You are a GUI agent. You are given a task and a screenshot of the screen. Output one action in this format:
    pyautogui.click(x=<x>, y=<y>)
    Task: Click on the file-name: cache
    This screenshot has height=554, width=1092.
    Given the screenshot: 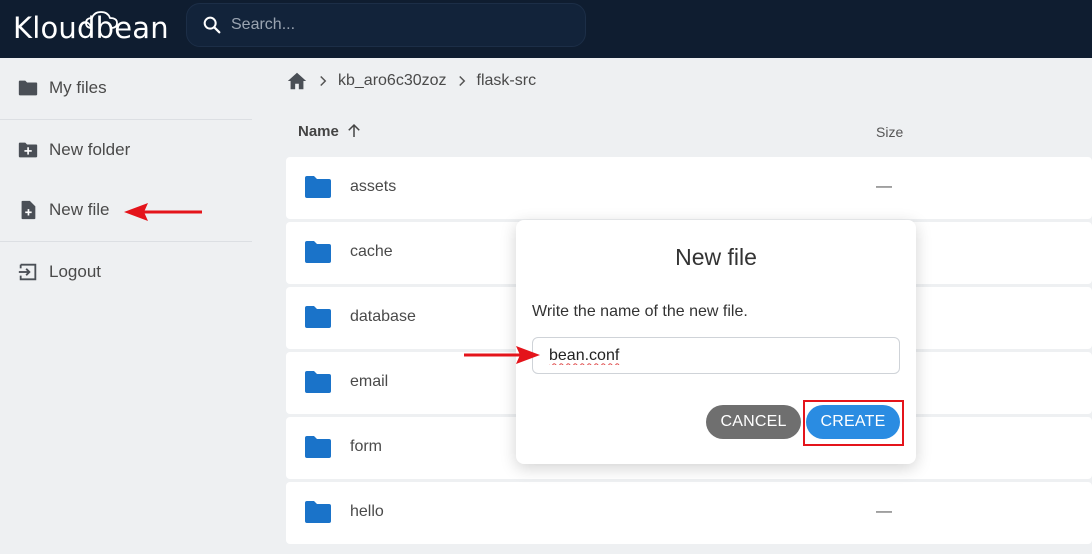 What is the action you would take?
    pyautogui.click(x=371, y=251)
    